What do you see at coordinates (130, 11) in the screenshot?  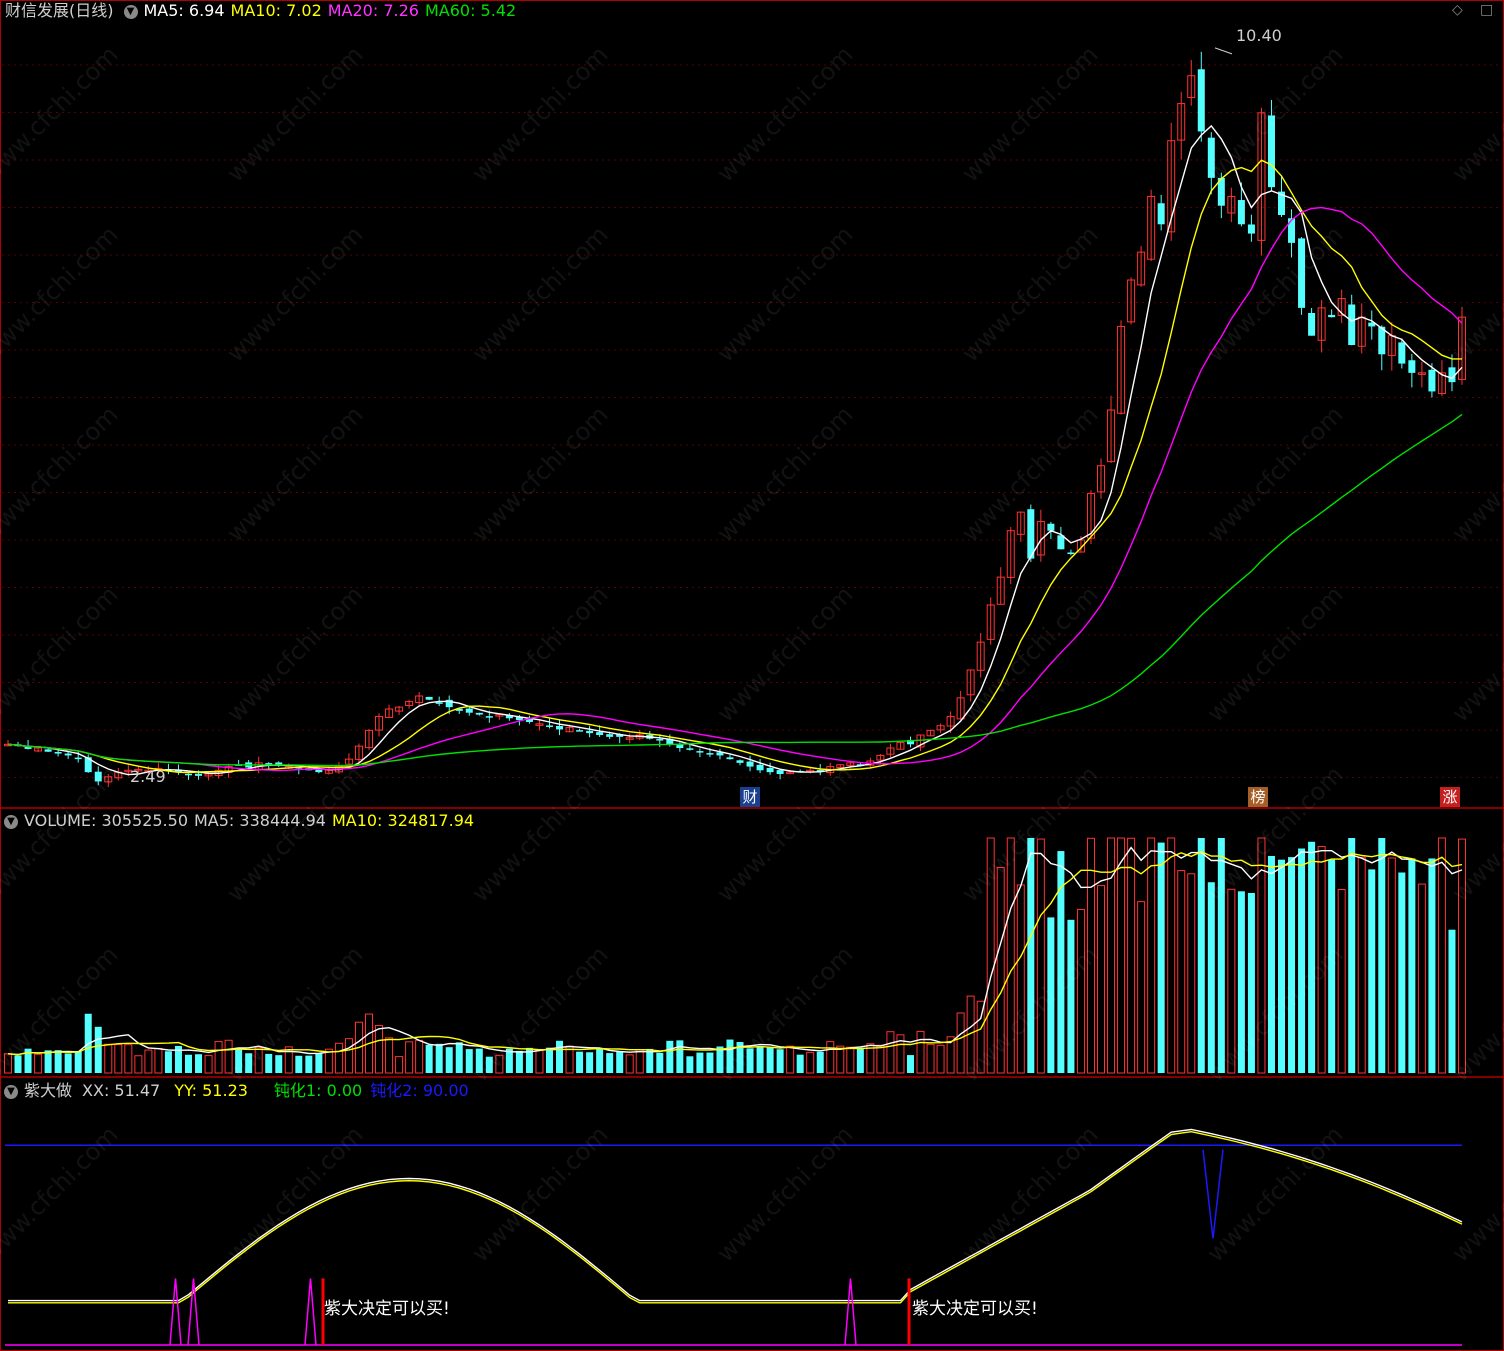 I see `settings-icon: ▼` at bounding box center [130, 11].